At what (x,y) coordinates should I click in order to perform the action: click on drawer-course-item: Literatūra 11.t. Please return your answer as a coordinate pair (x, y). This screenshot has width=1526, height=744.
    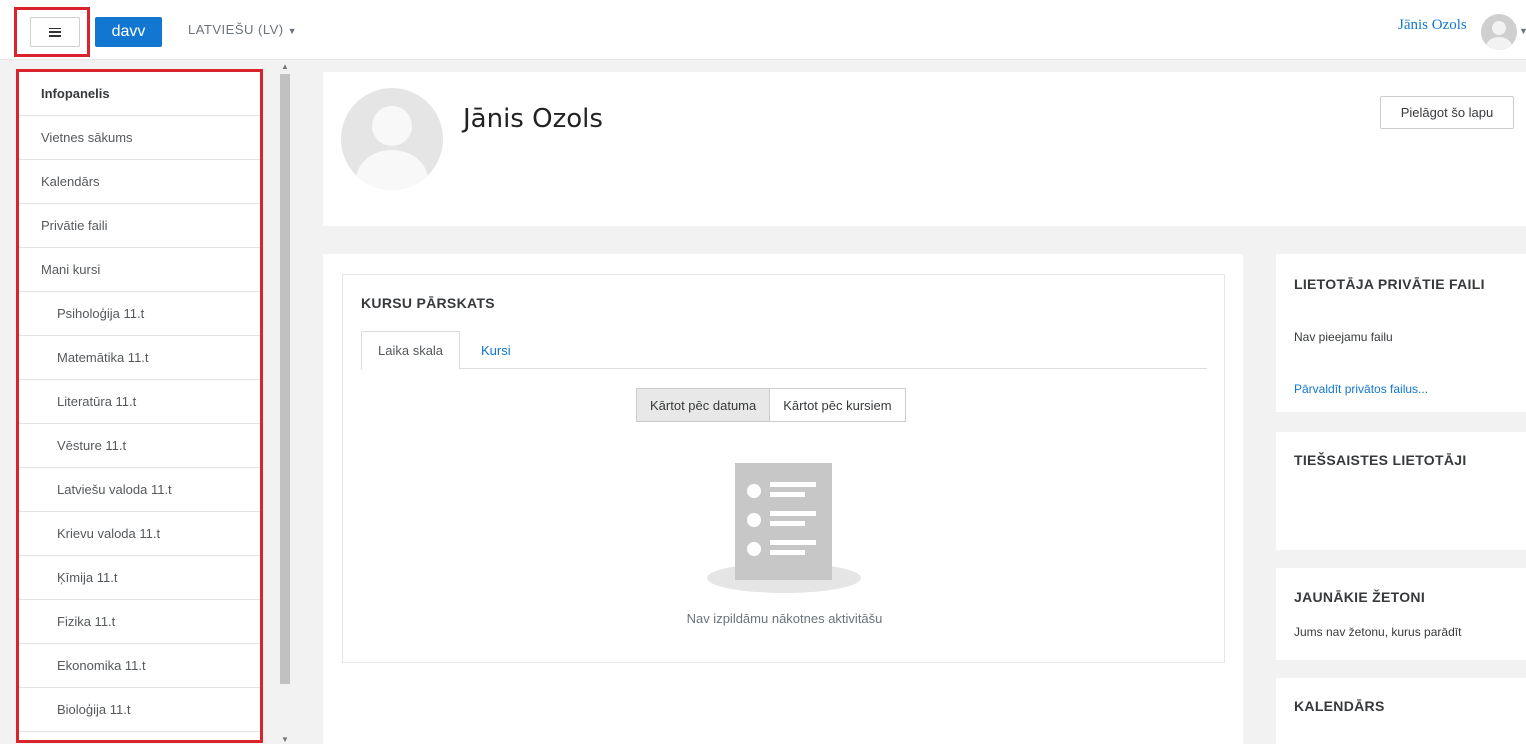
    Looking at the image, I should click on (139, 402).